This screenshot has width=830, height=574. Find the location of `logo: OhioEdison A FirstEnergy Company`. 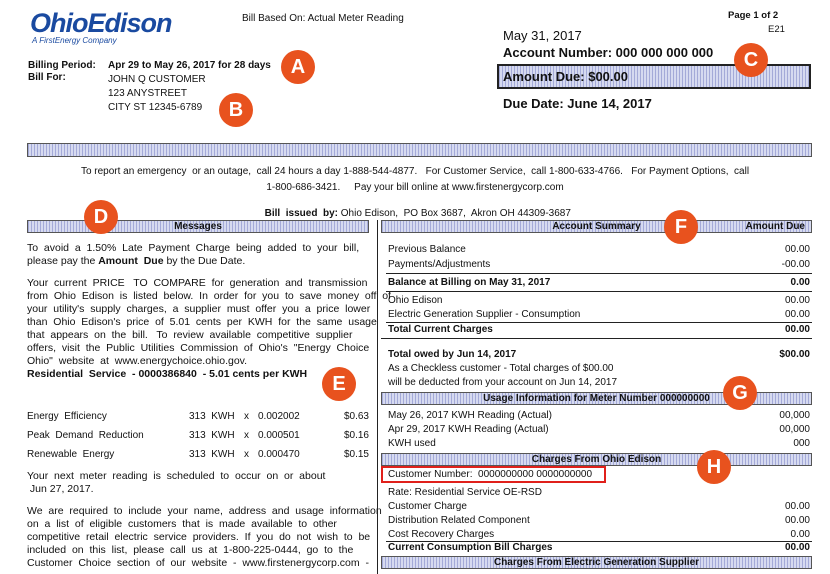

logo: OhioEdison A FirstEnergy Company is located at coordinates (110, 26).